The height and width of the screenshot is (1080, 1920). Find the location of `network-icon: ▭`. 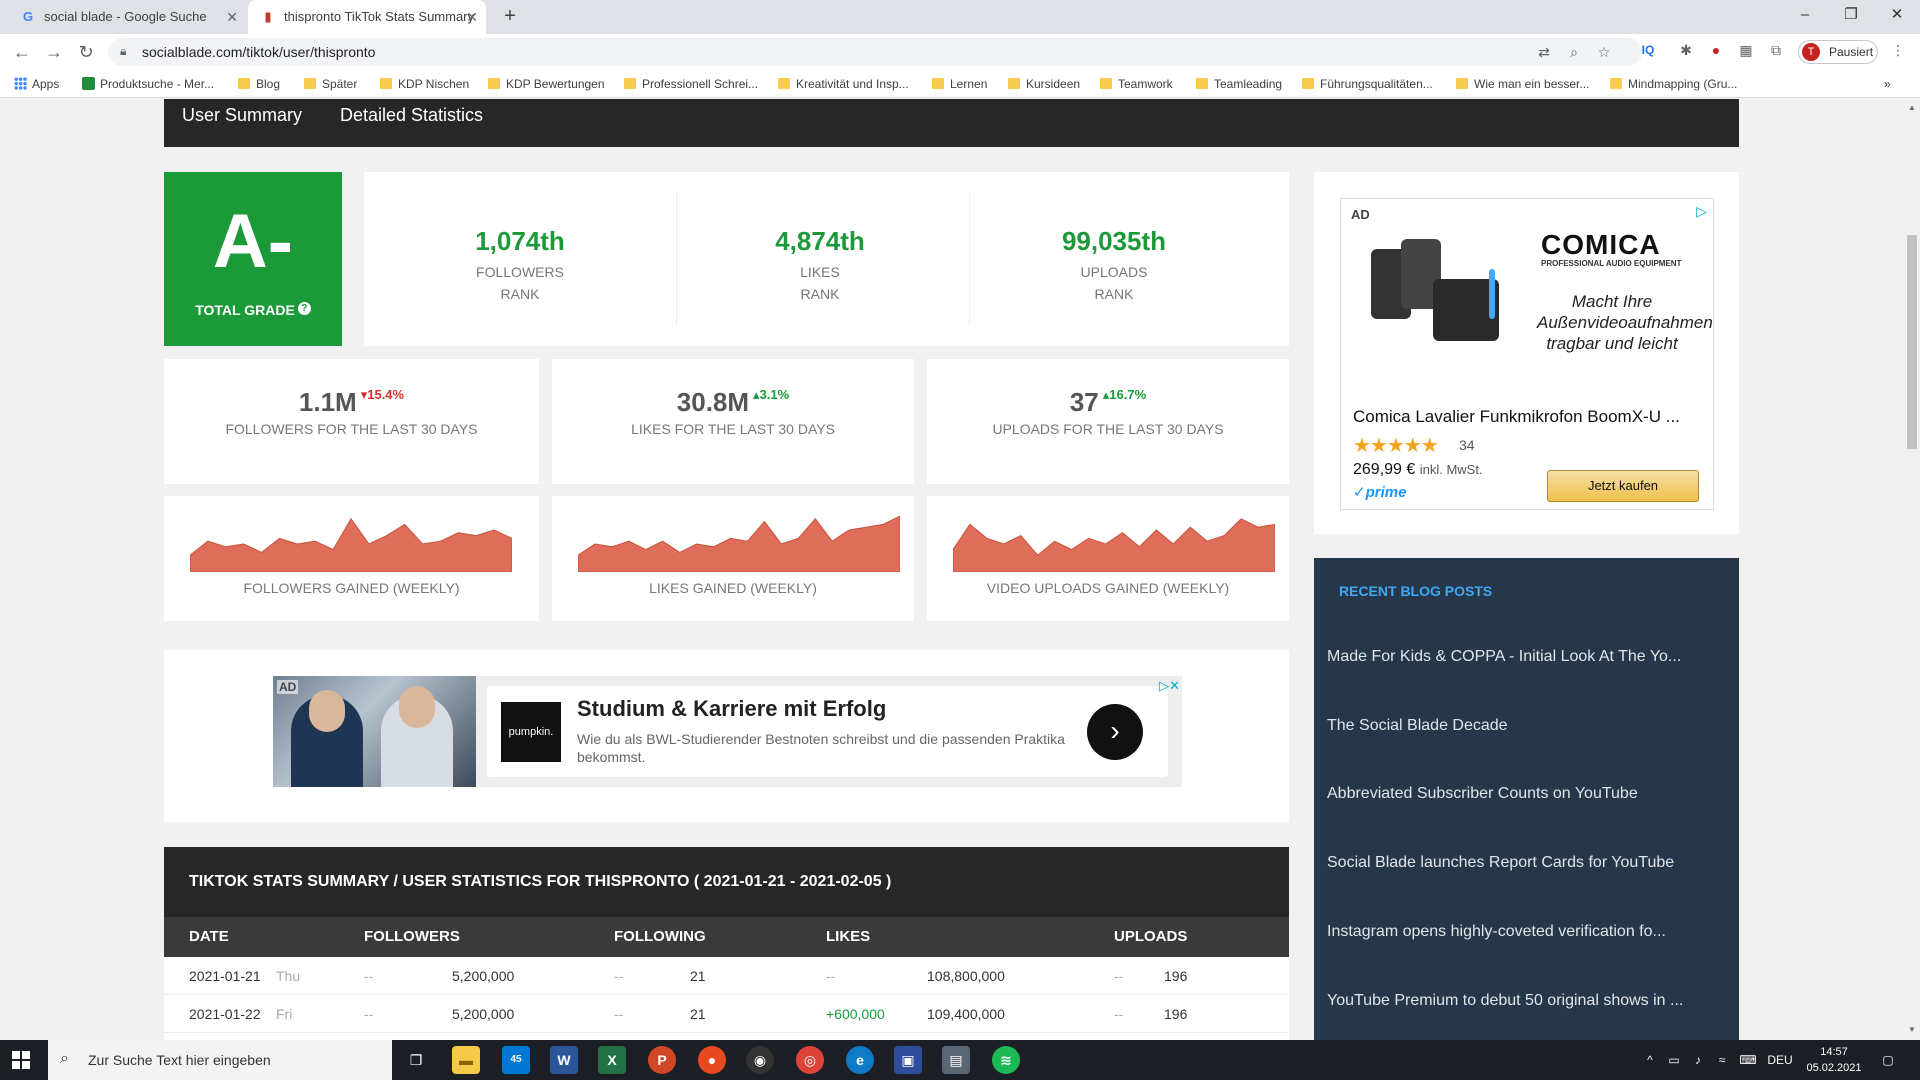

network-icon: ▭ is located at coordinates (1674, 1060).